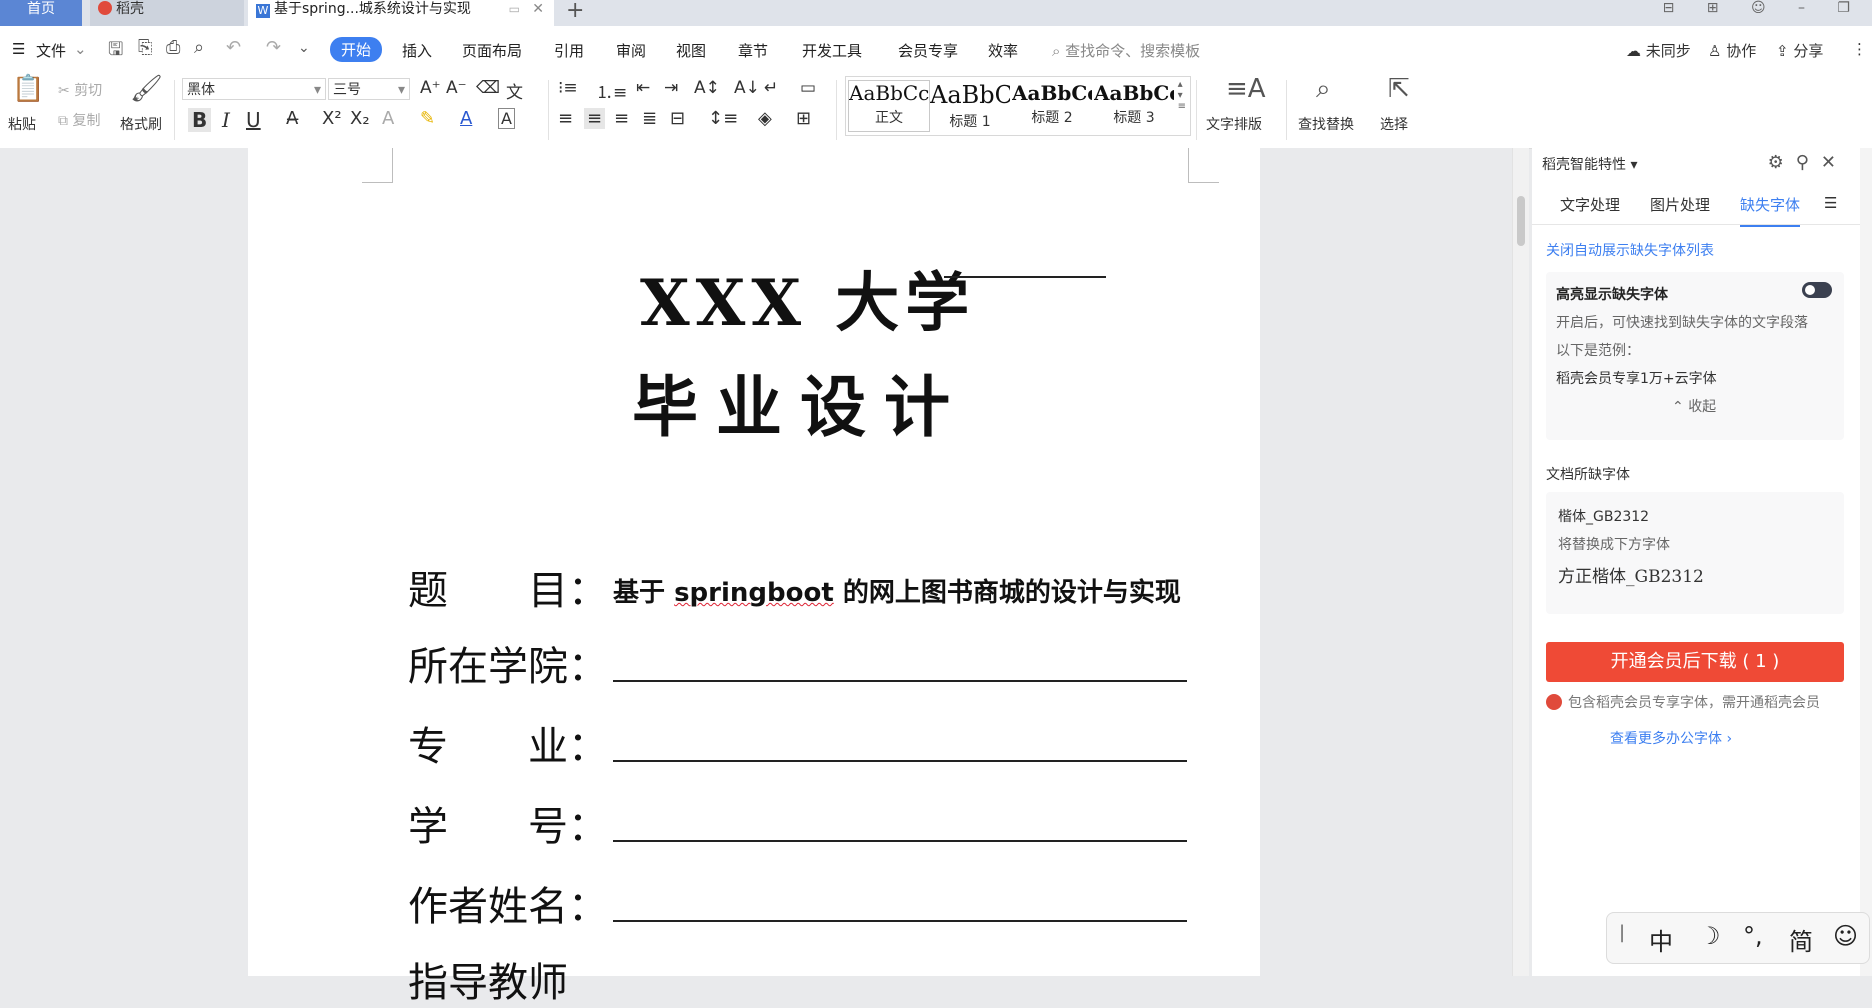 This screenshot has height=1008, width=1872. Describe the element at coordinates (456, 88) in the screenshot. I see `font-shrink-icon: A⁻` at that location.